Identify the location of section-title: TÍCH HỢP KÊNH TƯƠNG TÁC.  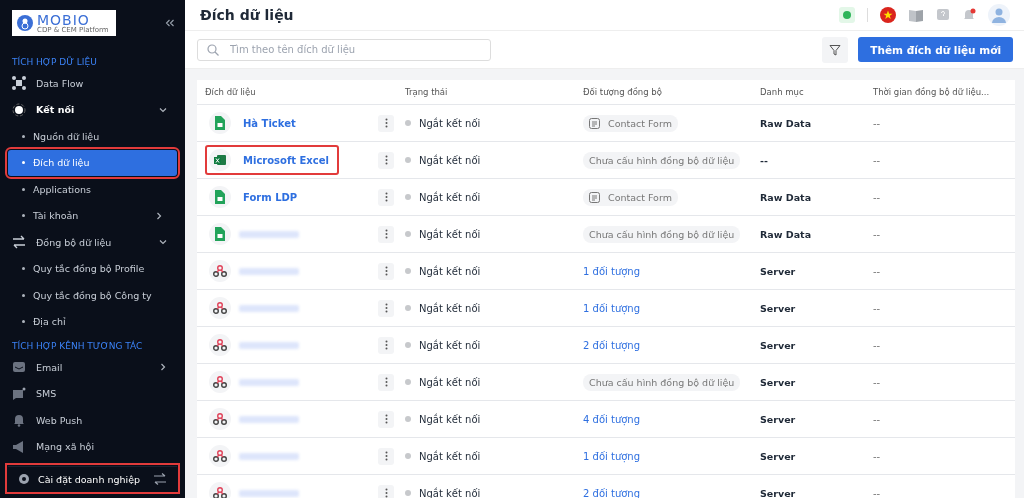
(77, 346).